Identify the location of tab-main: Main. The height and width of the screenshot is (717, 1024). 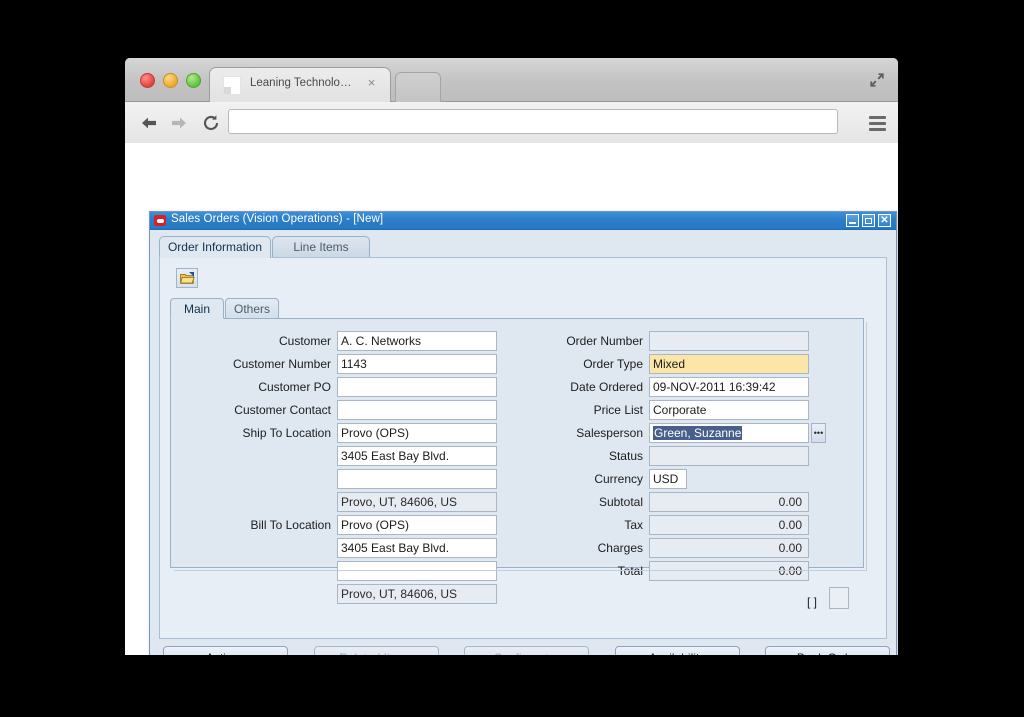
(197, 308).